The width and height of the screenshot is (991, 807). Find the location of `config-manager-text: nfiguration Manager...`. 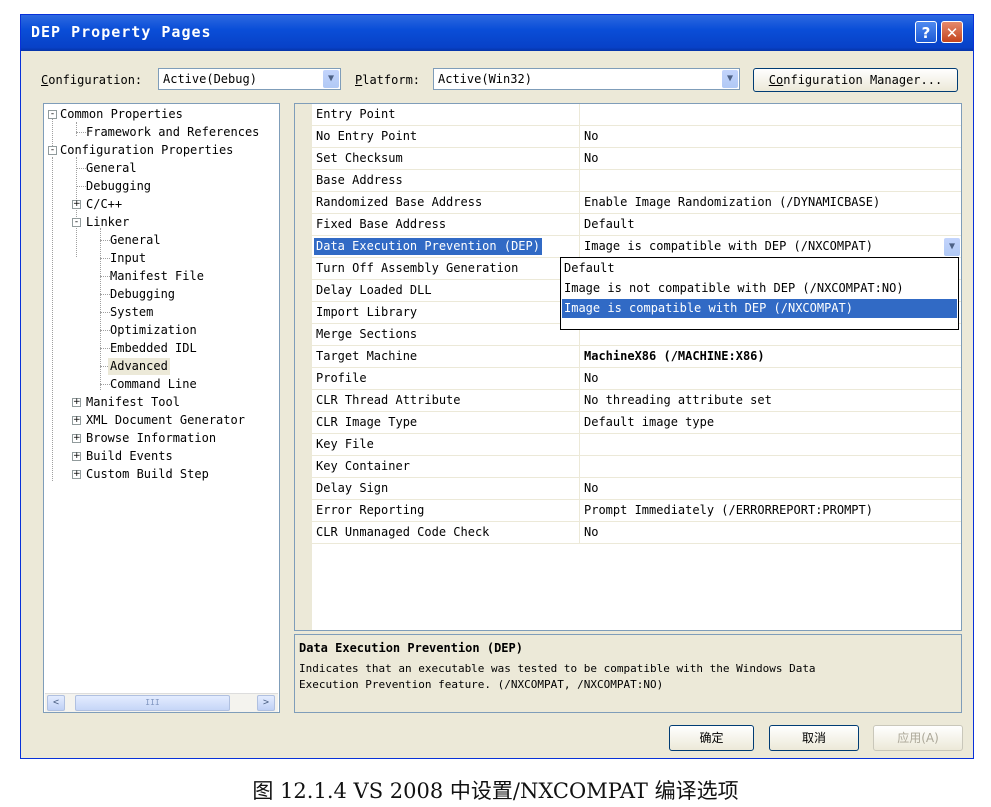

config-manager-text: nfiguration Manager... is located at coordinates (863, 80).